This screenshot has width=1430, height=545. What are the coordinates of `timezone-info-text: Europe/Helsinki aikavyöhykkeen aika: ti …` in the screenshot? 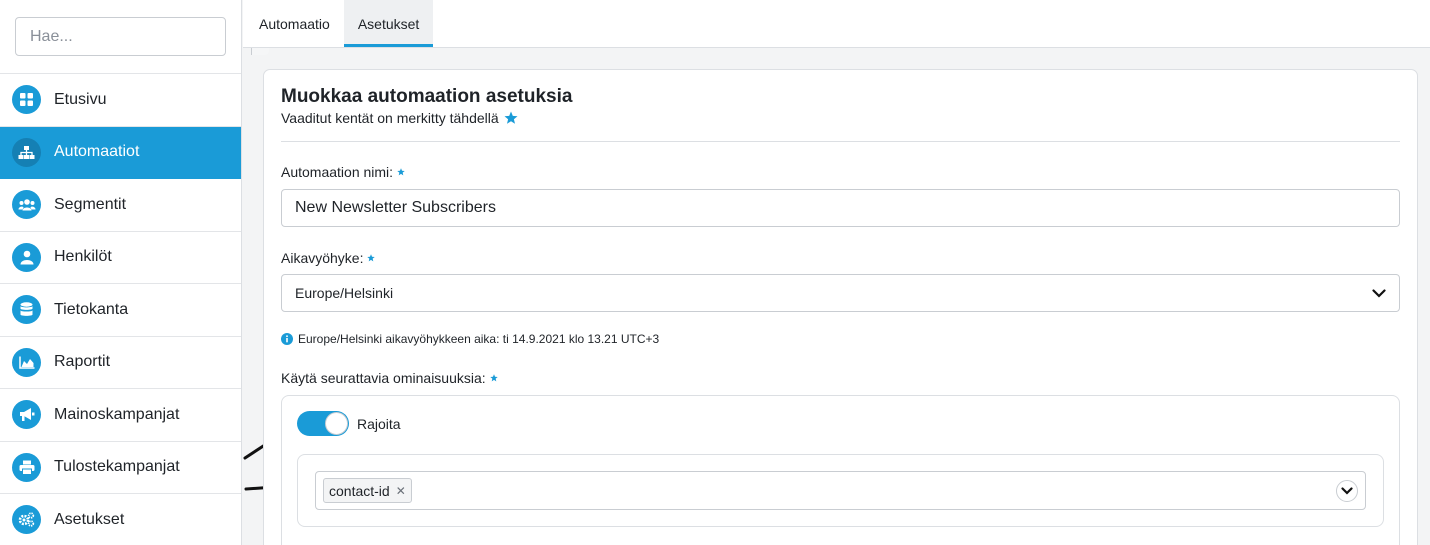 It's located at (479, 339).